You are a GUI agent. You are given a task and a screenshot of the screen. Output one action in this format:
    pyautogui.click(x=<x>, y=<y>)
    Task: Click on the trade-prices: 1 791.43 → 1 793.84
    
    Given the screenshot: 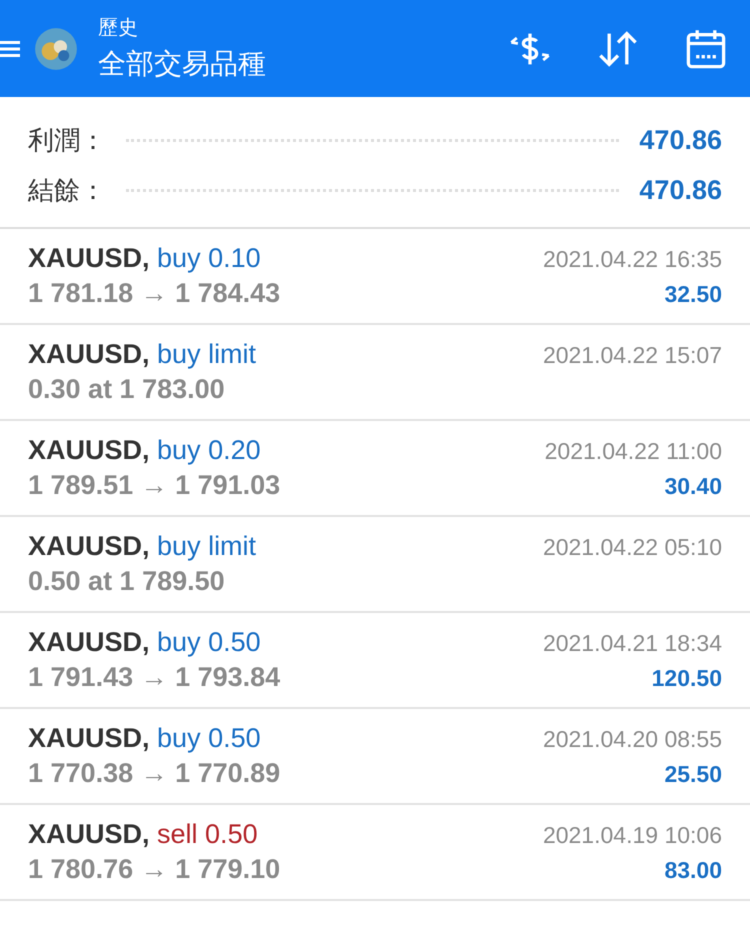 What is the action you would take?
    pyautogui.click(x=154, y=677)
    